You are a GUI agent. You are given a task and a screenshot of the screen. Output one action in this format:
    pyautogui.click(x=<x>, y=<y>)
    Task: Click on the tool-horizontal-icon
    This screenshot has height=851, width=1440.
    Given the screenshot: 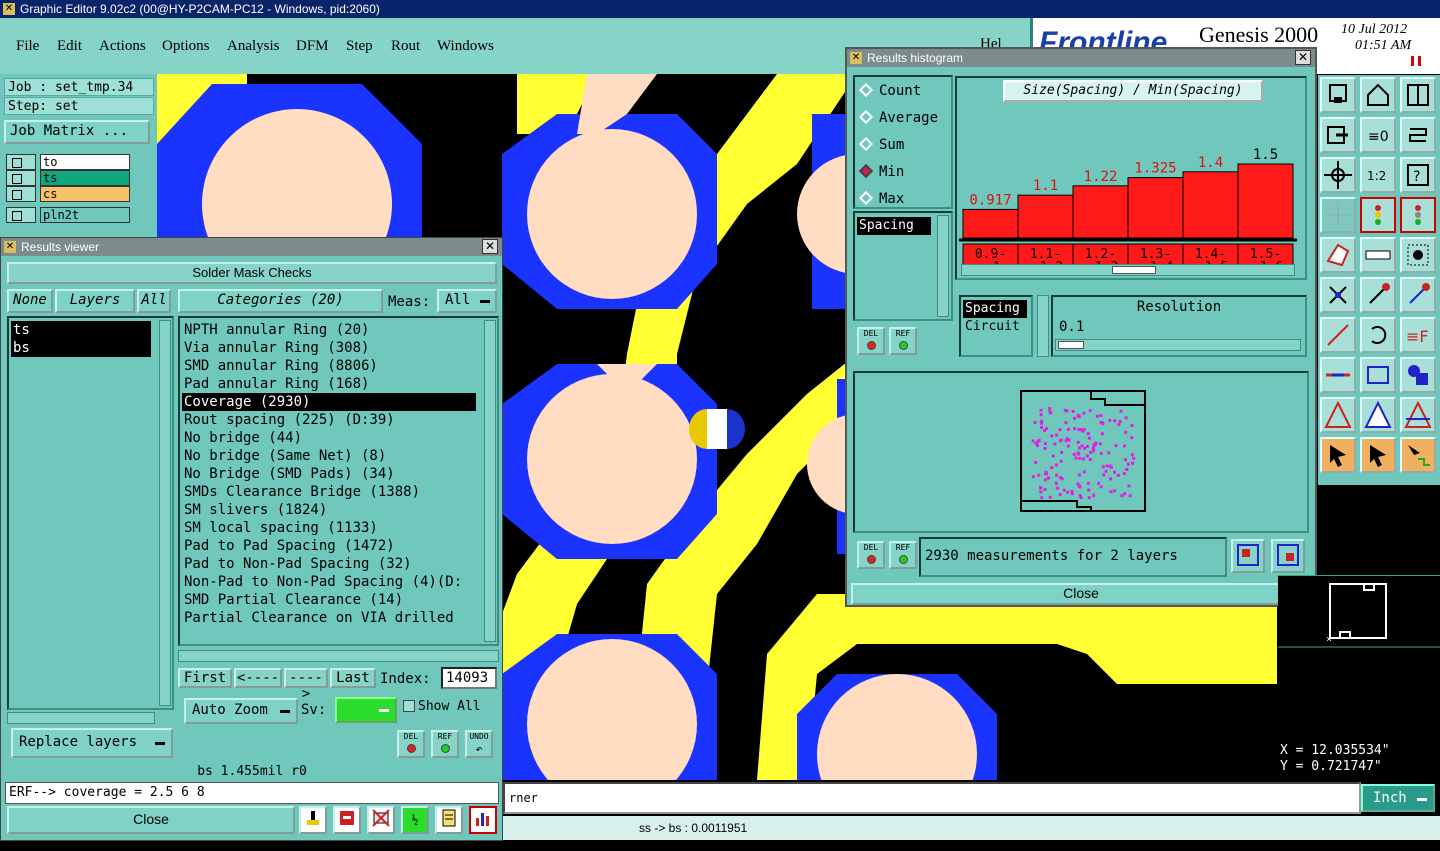 What is the action you would take?
    pyautogui.click(x=1338, y=375)
    